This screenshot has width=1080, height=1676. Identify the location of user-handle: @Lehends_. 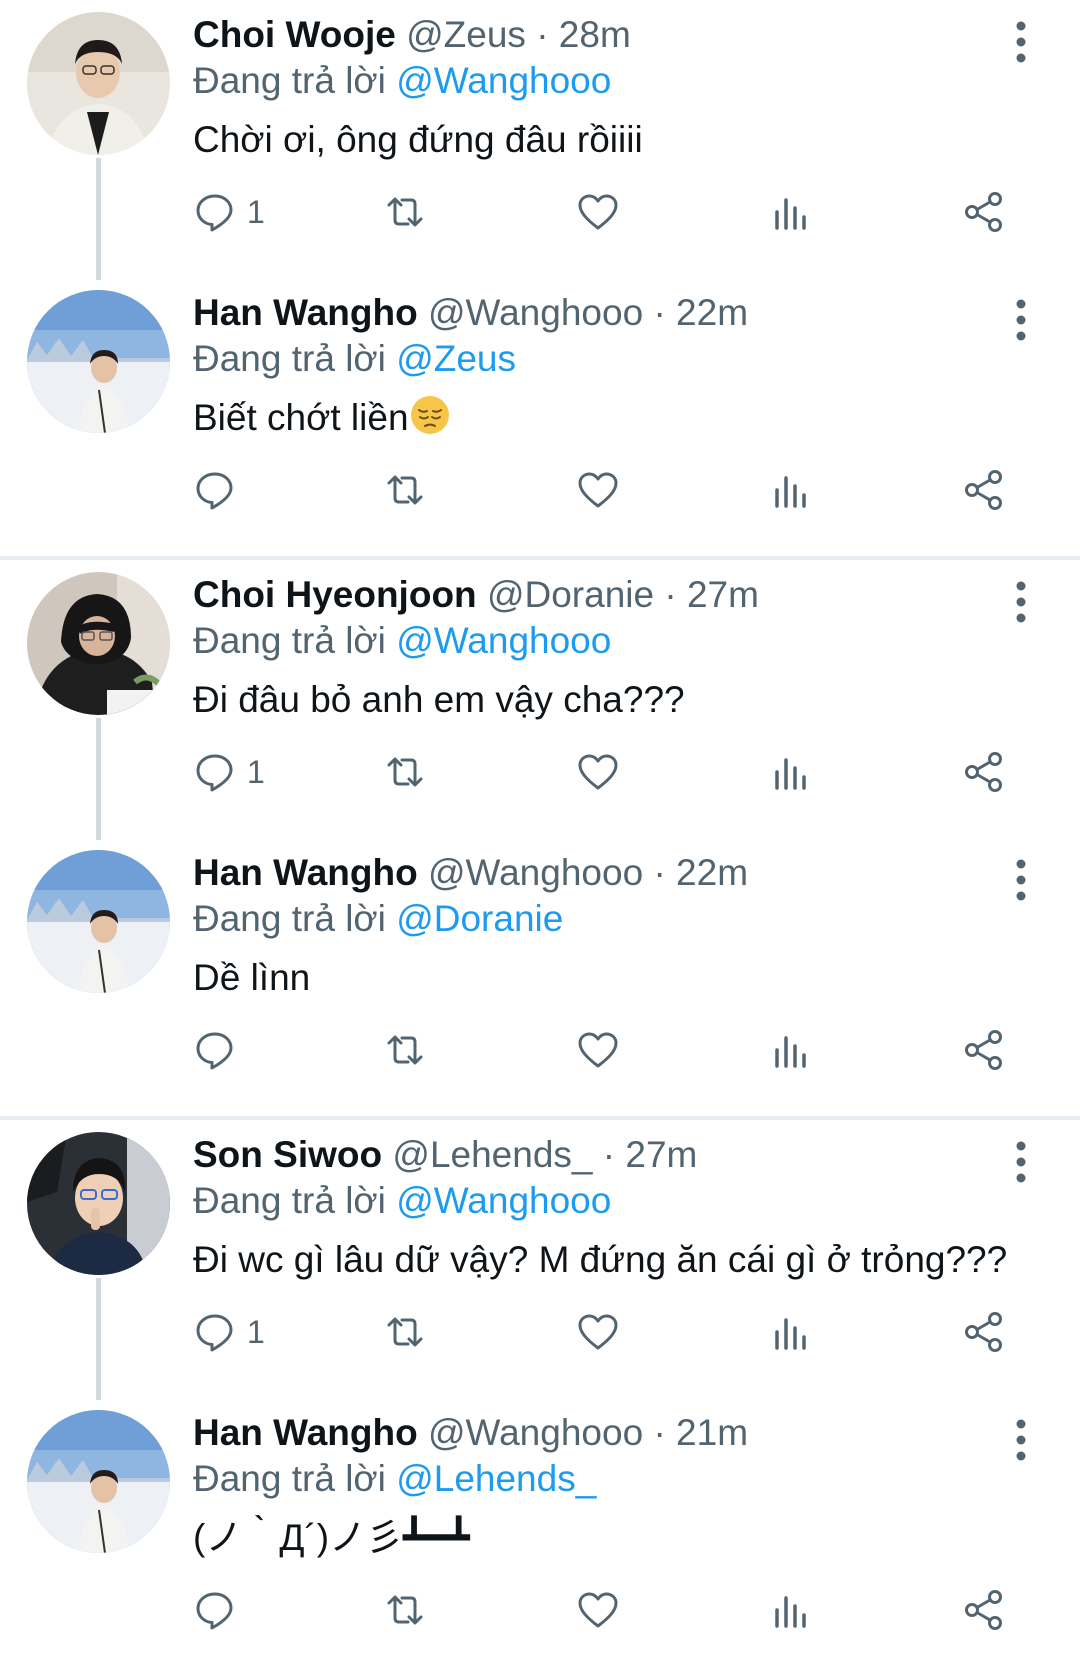
(492, 1154).